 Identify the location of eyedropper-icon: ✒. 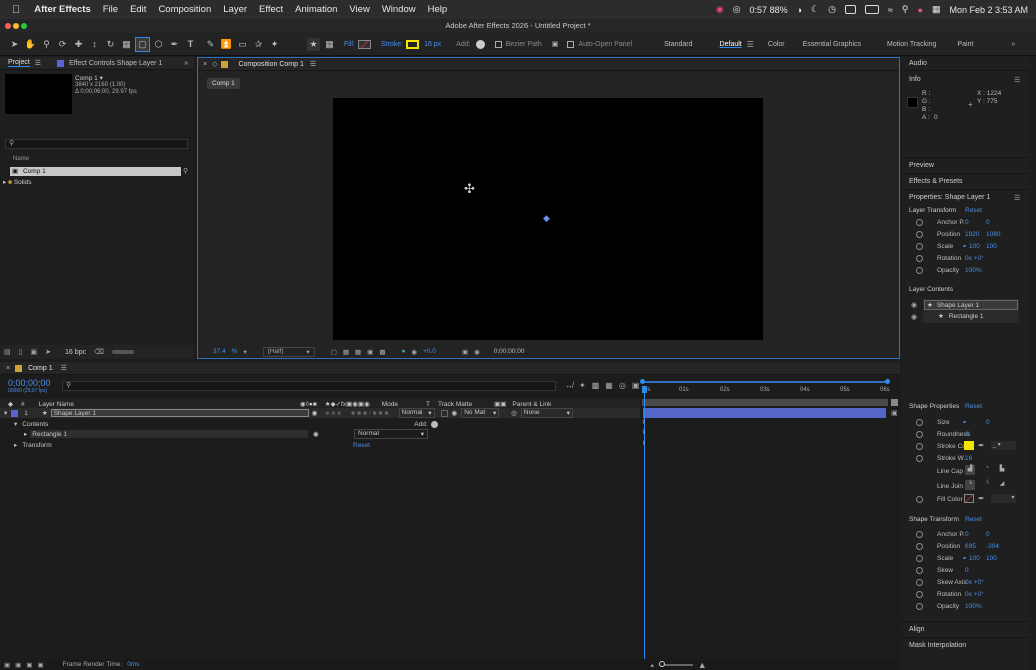
(981, 445).